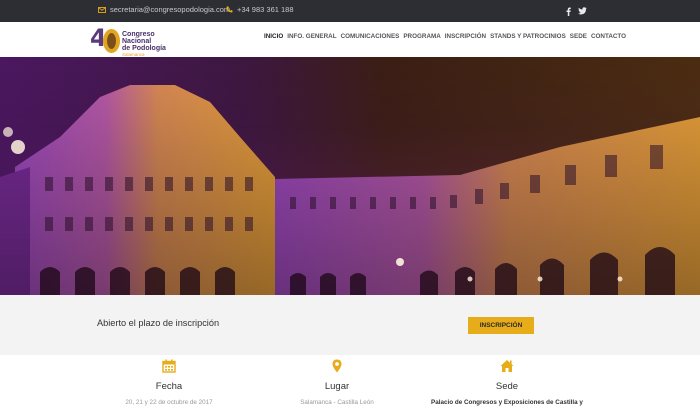 This screenshot has width=700, height=411. Describe the element at coordinates (229, 9) in the screenshot. I see `phone-icon` at that location.